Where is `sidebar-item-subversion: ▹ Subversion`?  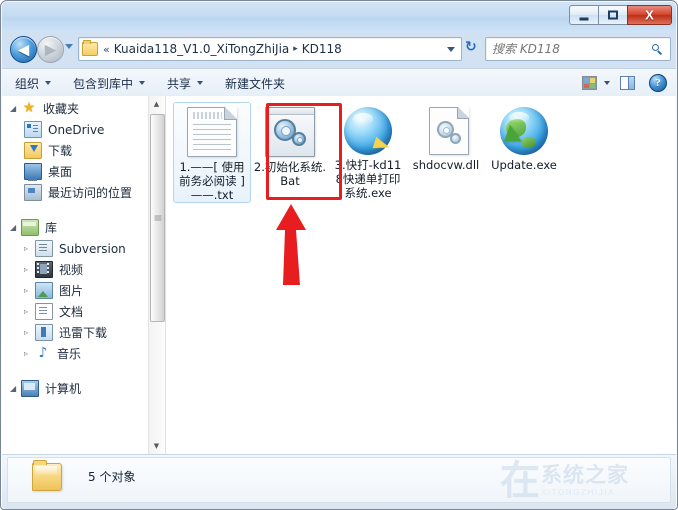 sidebar-item-subversion: ▹ Subversion is located at coordinates (75, 248).